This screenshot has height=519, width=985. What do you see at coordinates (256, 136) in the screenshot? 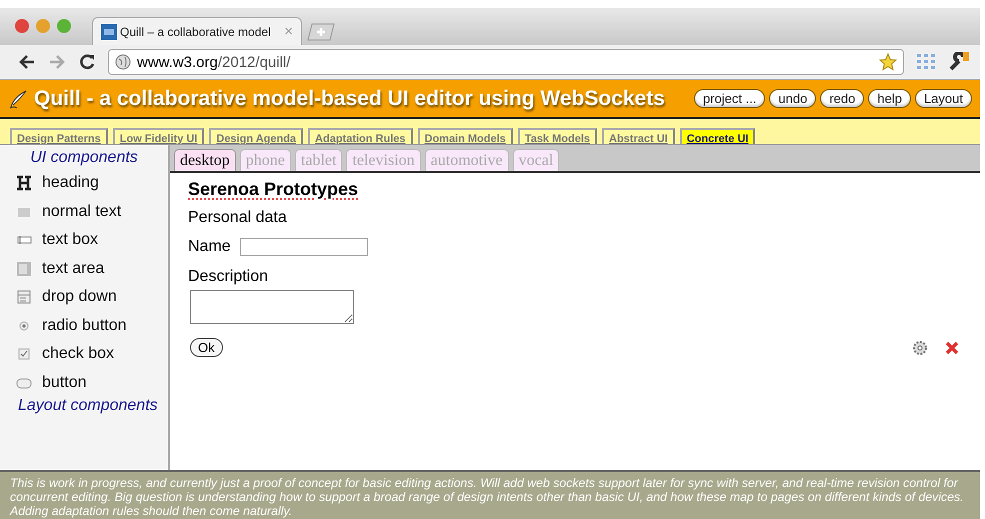
I see `nav-tab: Design Agenda` at bounding box center [256, 136].